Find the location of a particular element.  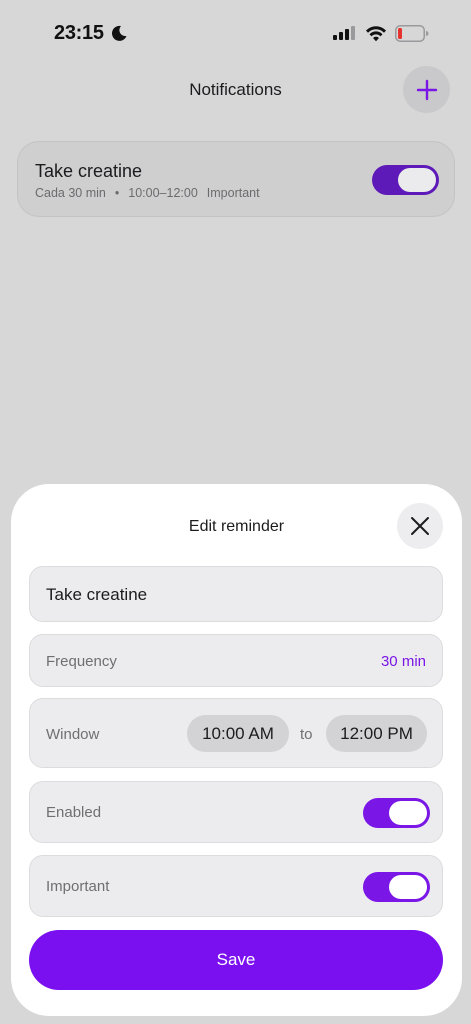

status-time: 23:15 is located at coordinates (79, 33).